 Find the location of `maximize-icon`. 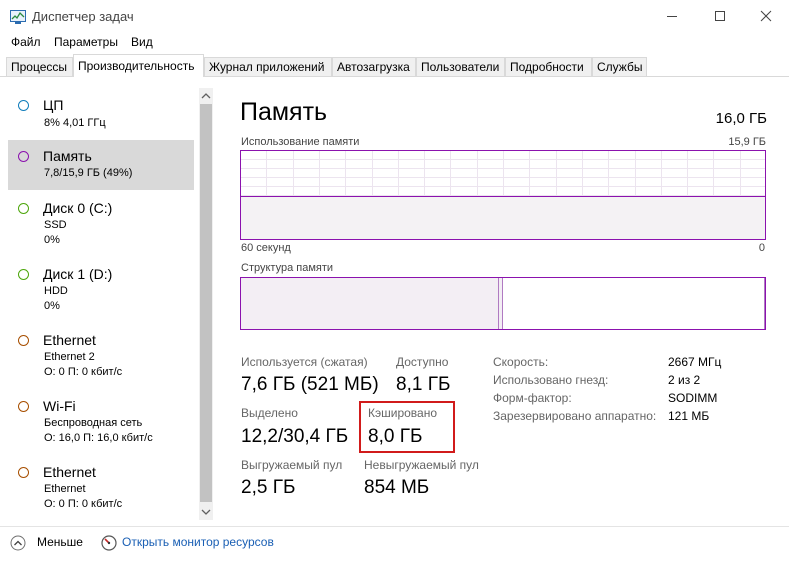

maximize-icon is located at coordinates (720, 16).